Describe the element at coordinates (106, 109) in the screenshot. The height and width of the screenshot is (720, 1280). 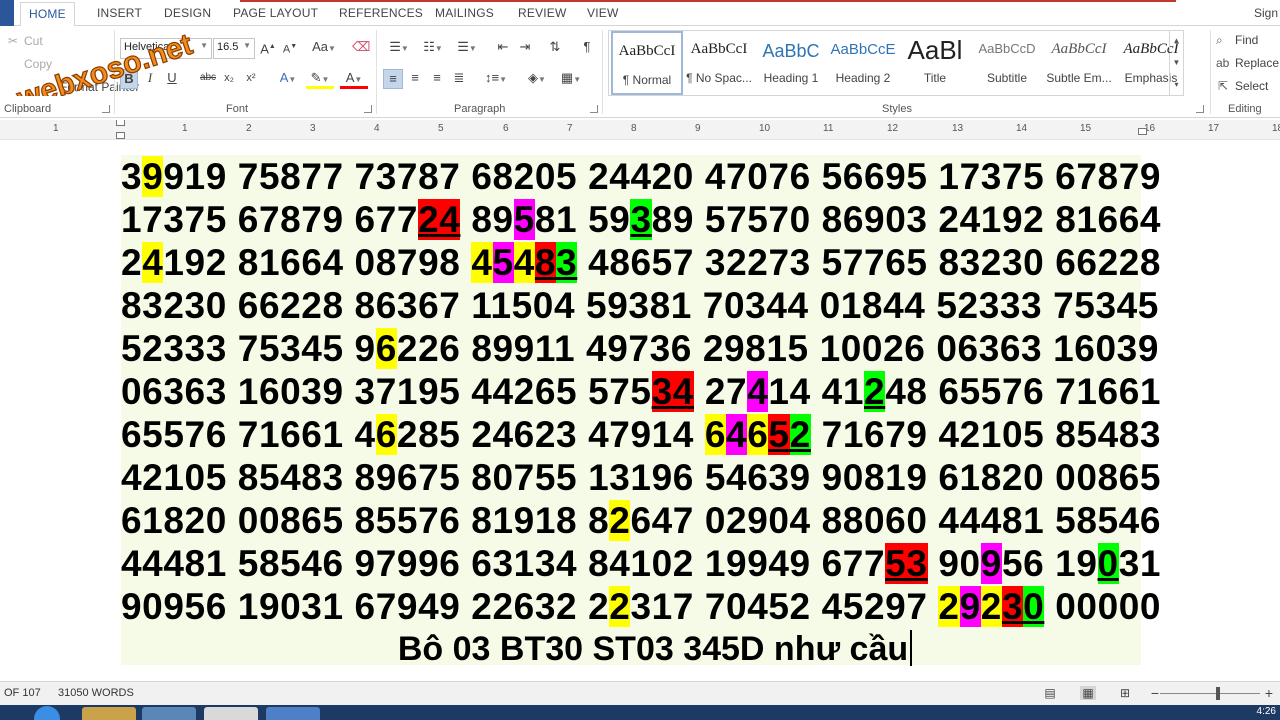
I see `clipboard-launcher-icon` at that location.